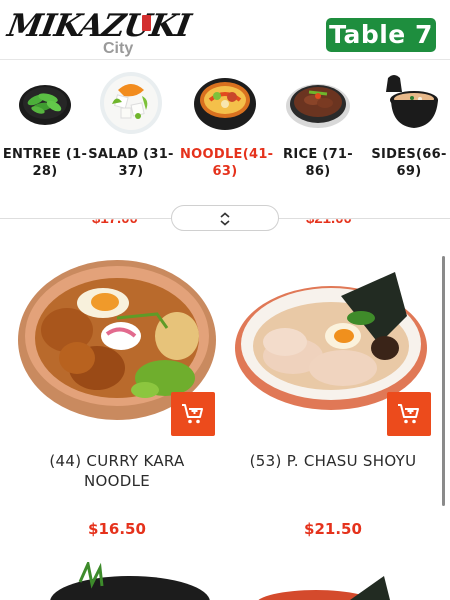  I want to click on category-salad: SALAD (31-37), so click(131, 125).